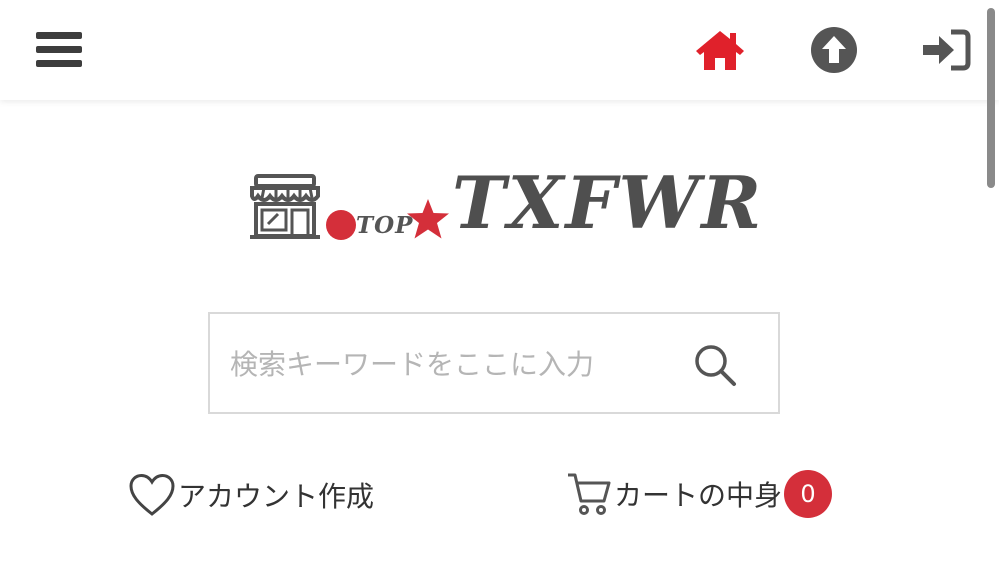  What do you see at coordinates (385, 225) in the screenshot?
I see `logo-top-text: TOP` at bounding box center [385, 225].